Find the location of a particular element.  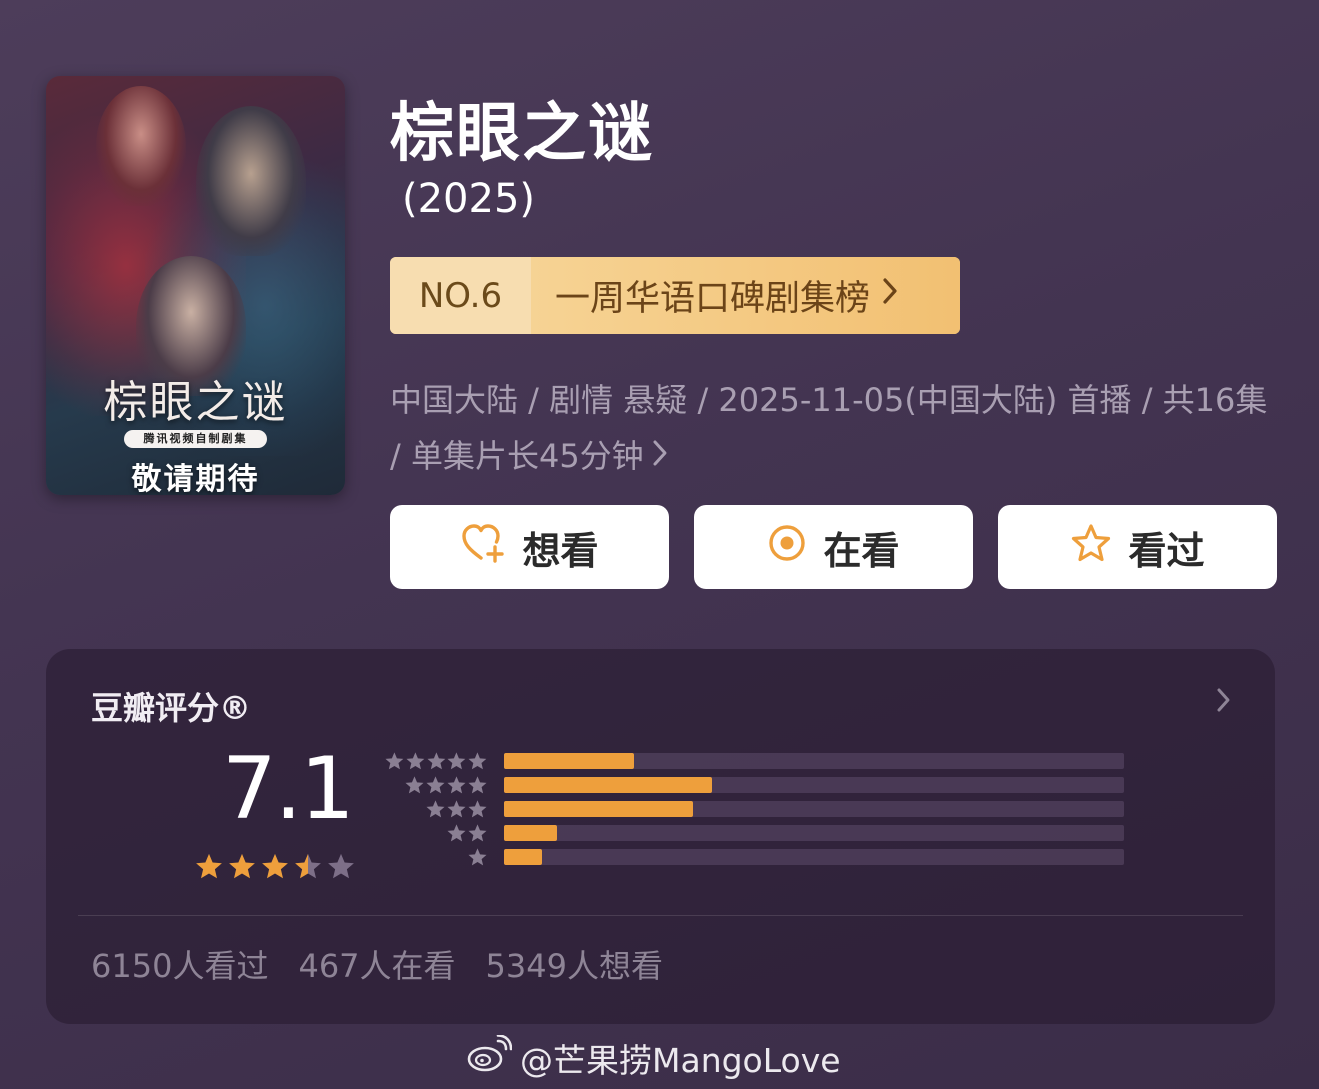

heart-plus-icon is located at coordinates (483, 547).